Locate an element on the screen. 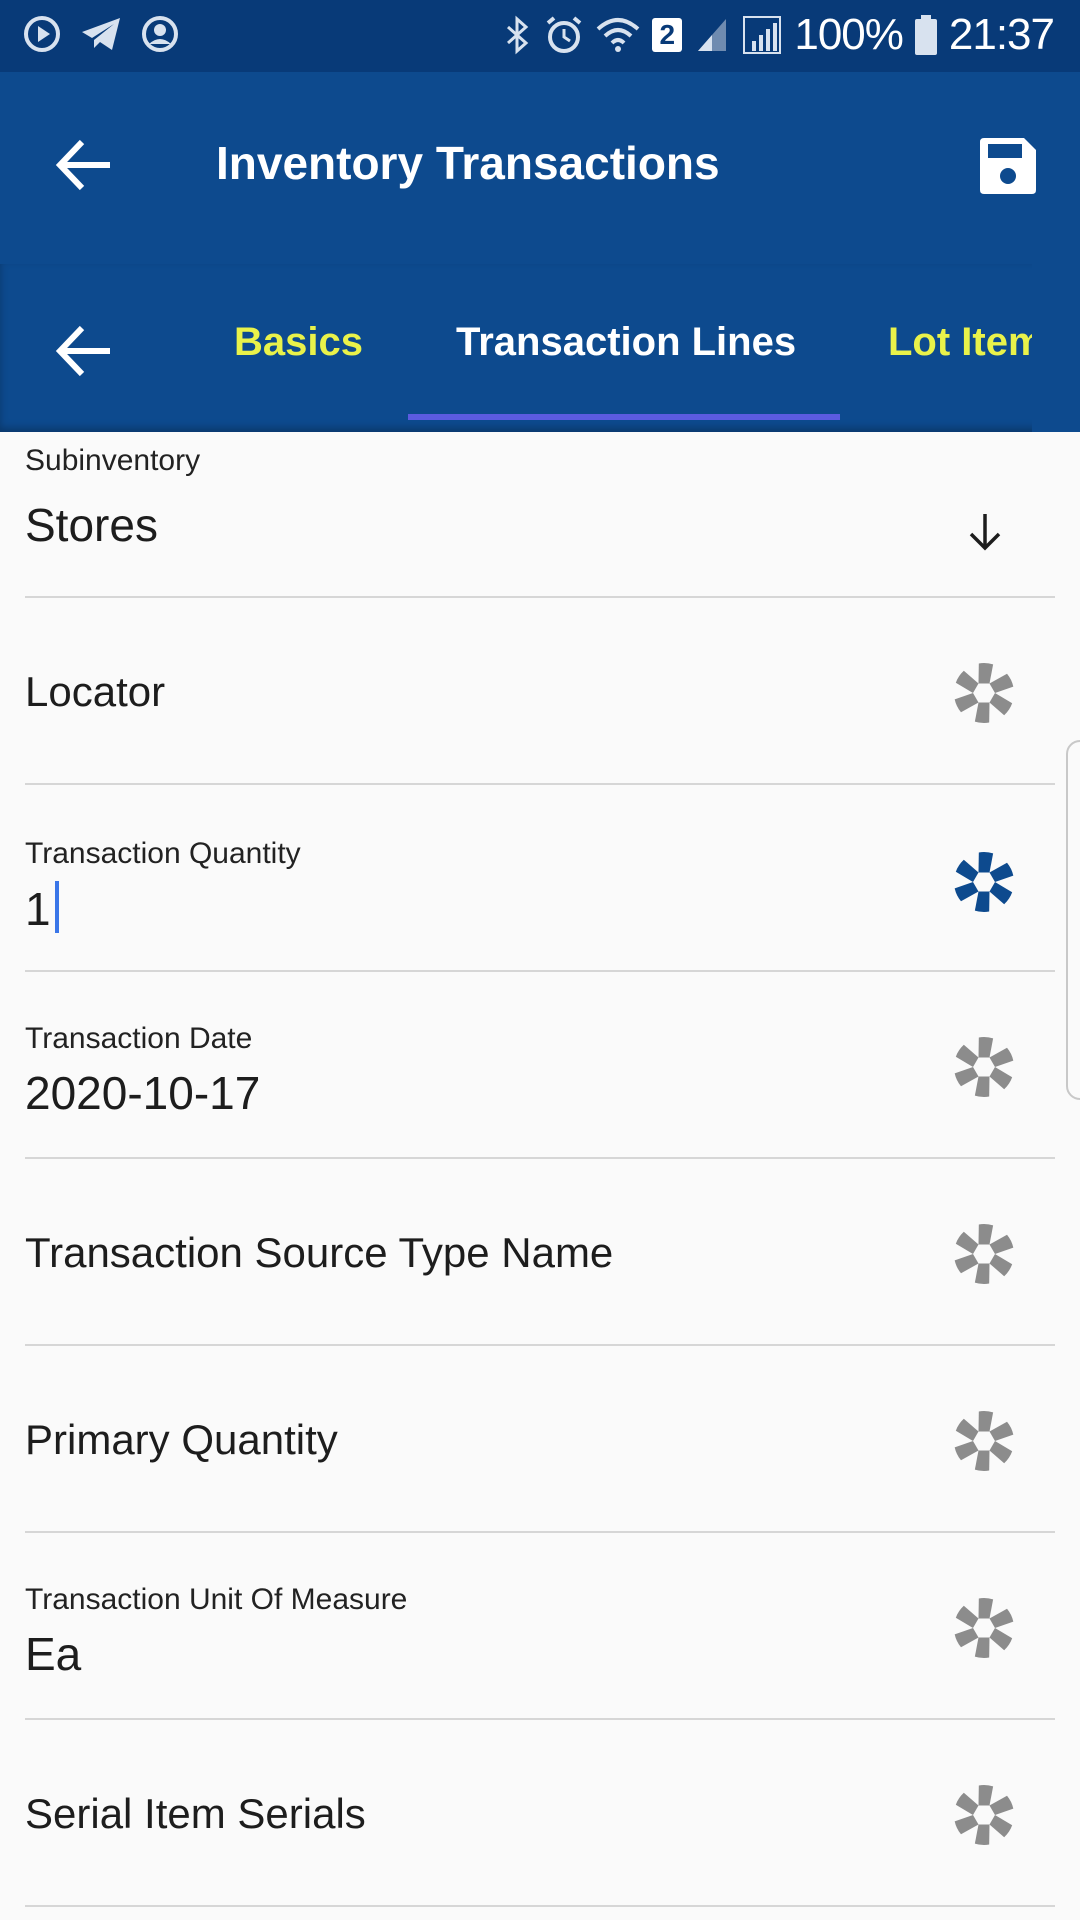 The width and height of the screenshot is (1080, 1920). field-label: Locator is located at coordinates (95, 691).